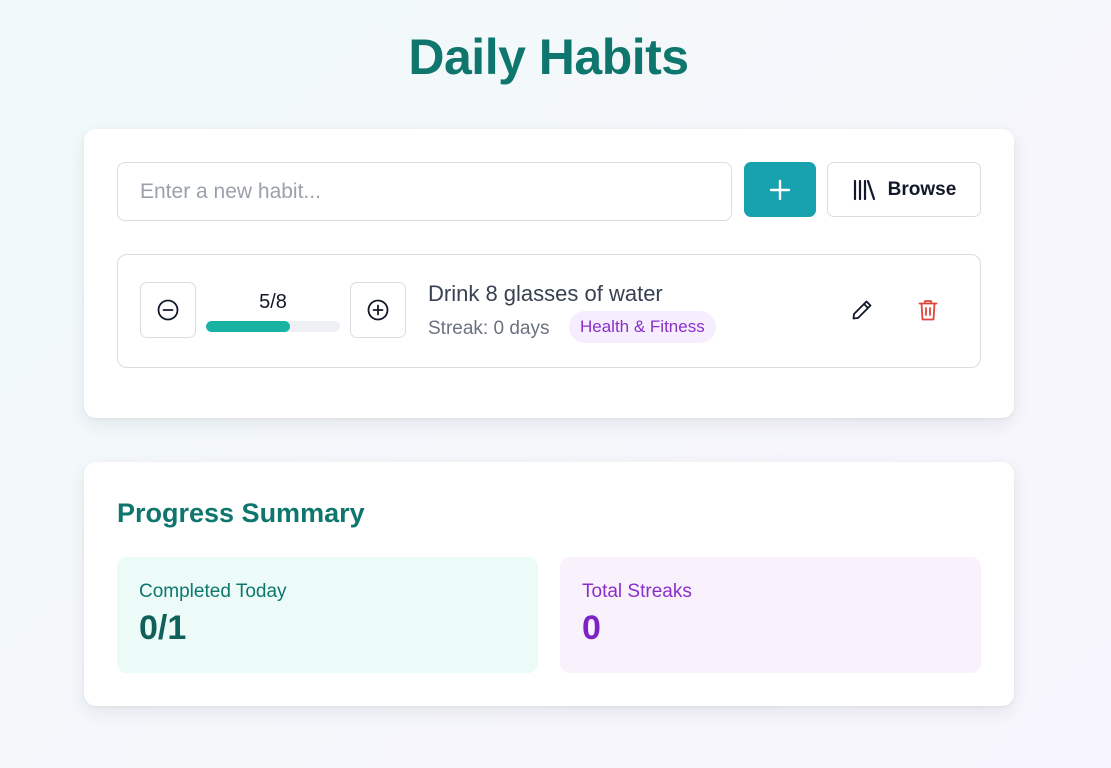 The image size is (1111, 768). I want to click on total-streaks-stat: Total Streaks 0, so click(770, 615).